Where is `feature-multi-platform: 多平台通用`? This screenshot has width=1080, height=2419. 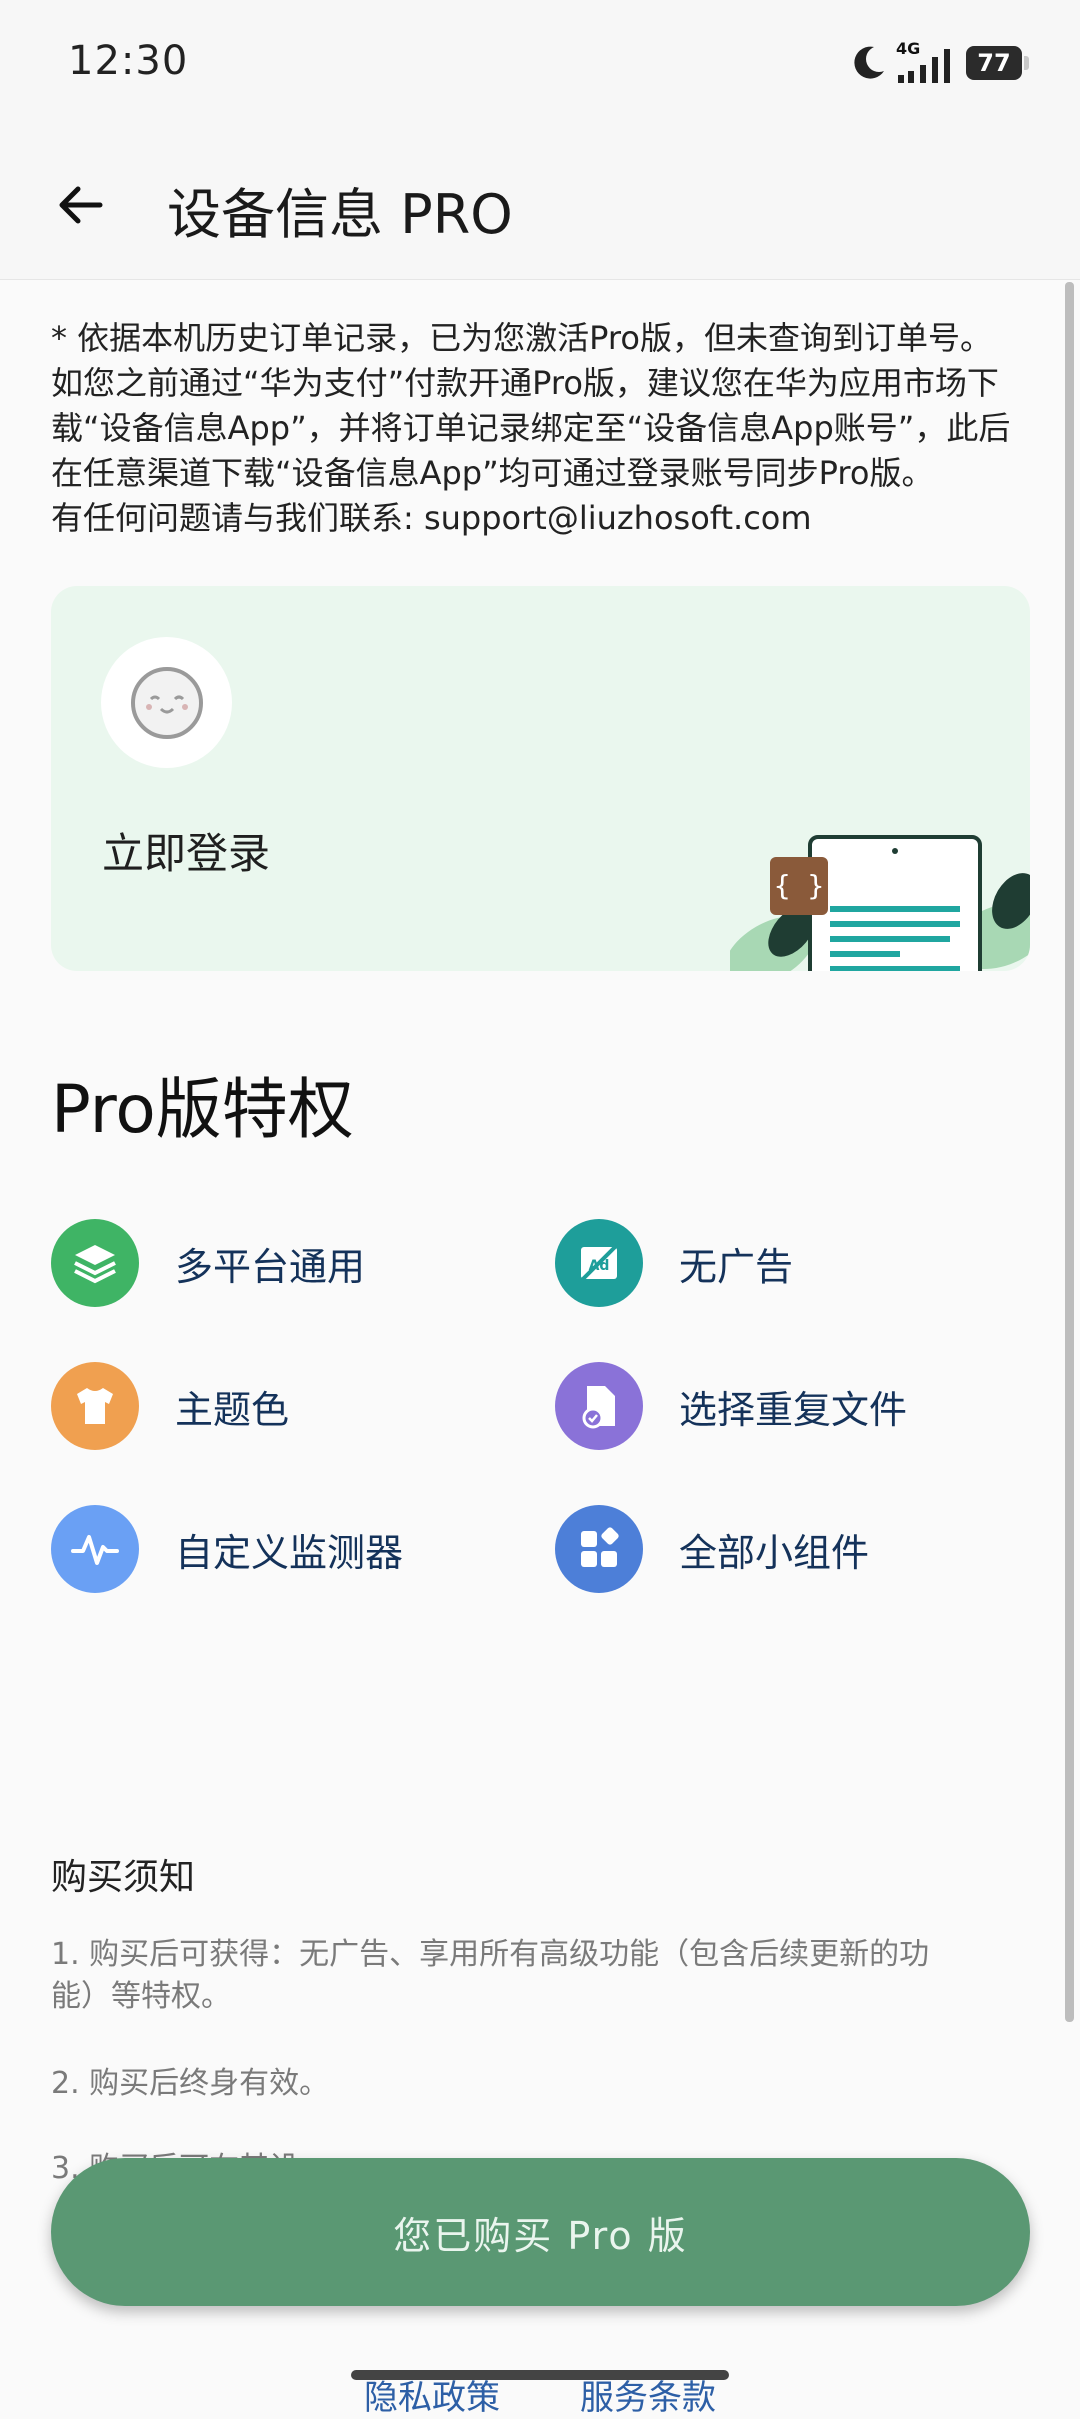
feature-multi-platform: 多平台通用 is located at coordinates (208, 1263).